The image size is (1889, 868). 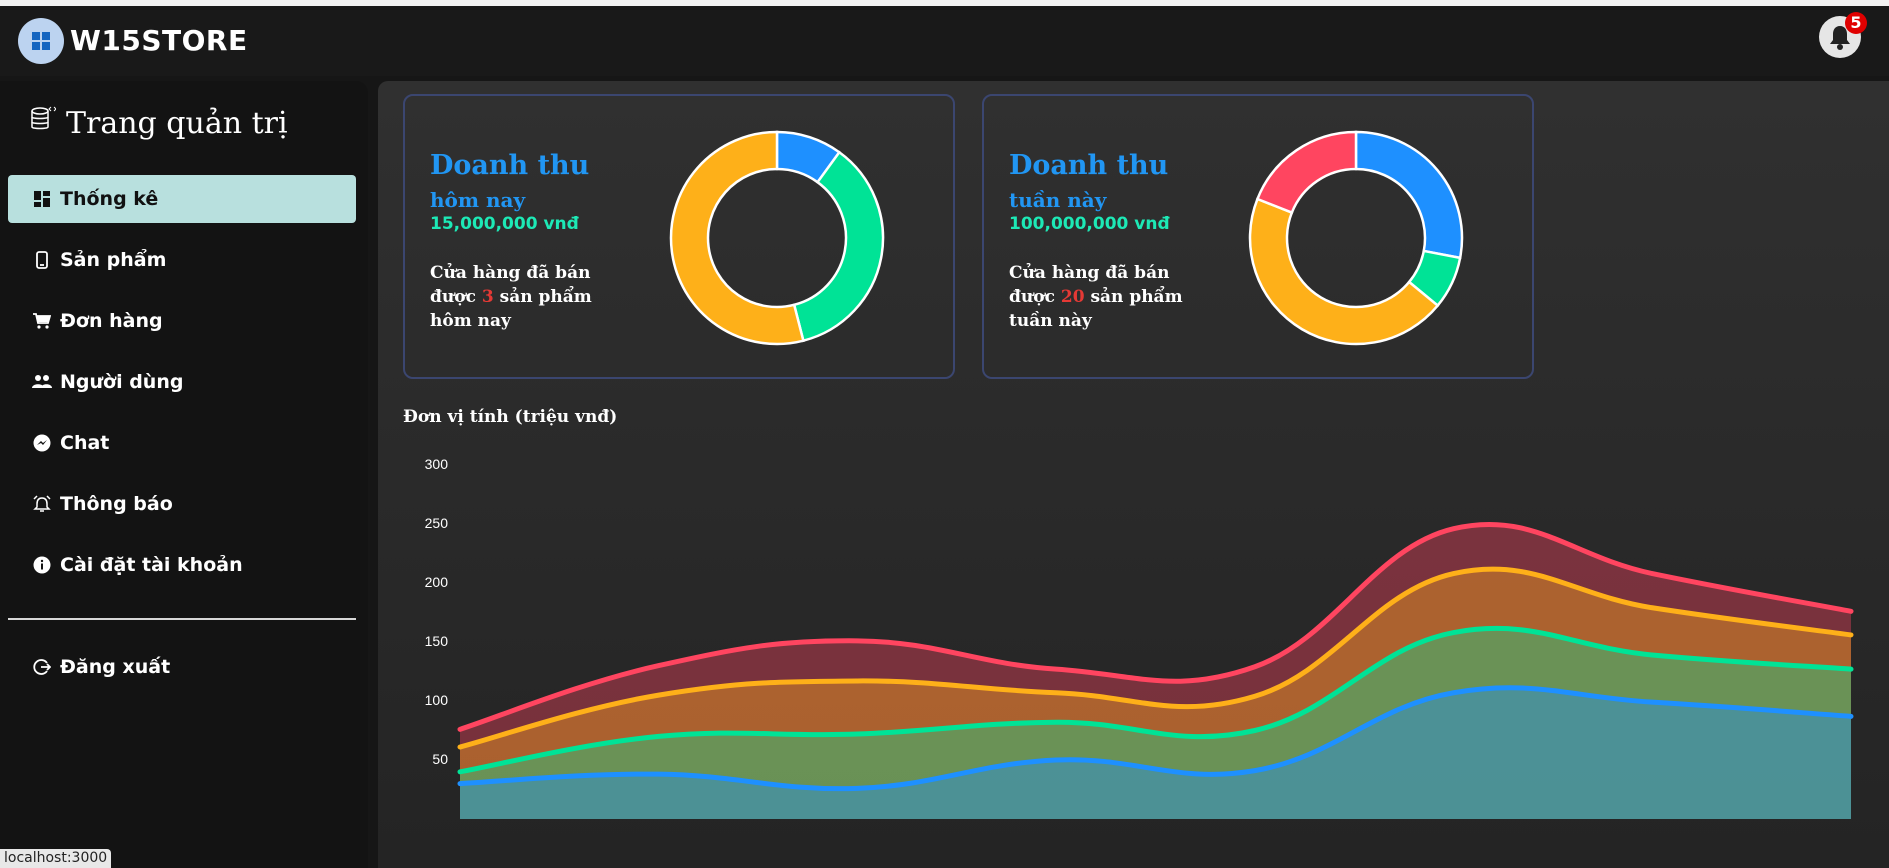 I want to click on status-url: localhost:3000, so click(x=56, y=858).